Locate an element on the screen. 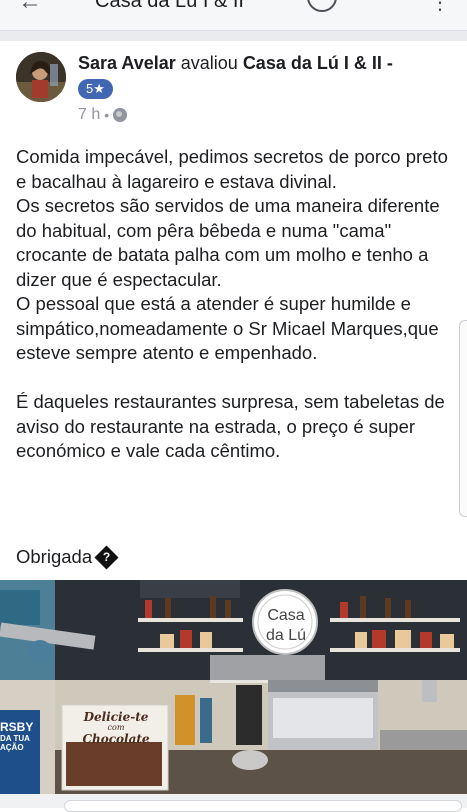 The image size is (467, 812). banner-line-3: AÇÃO is located at coordinates (12, 747).